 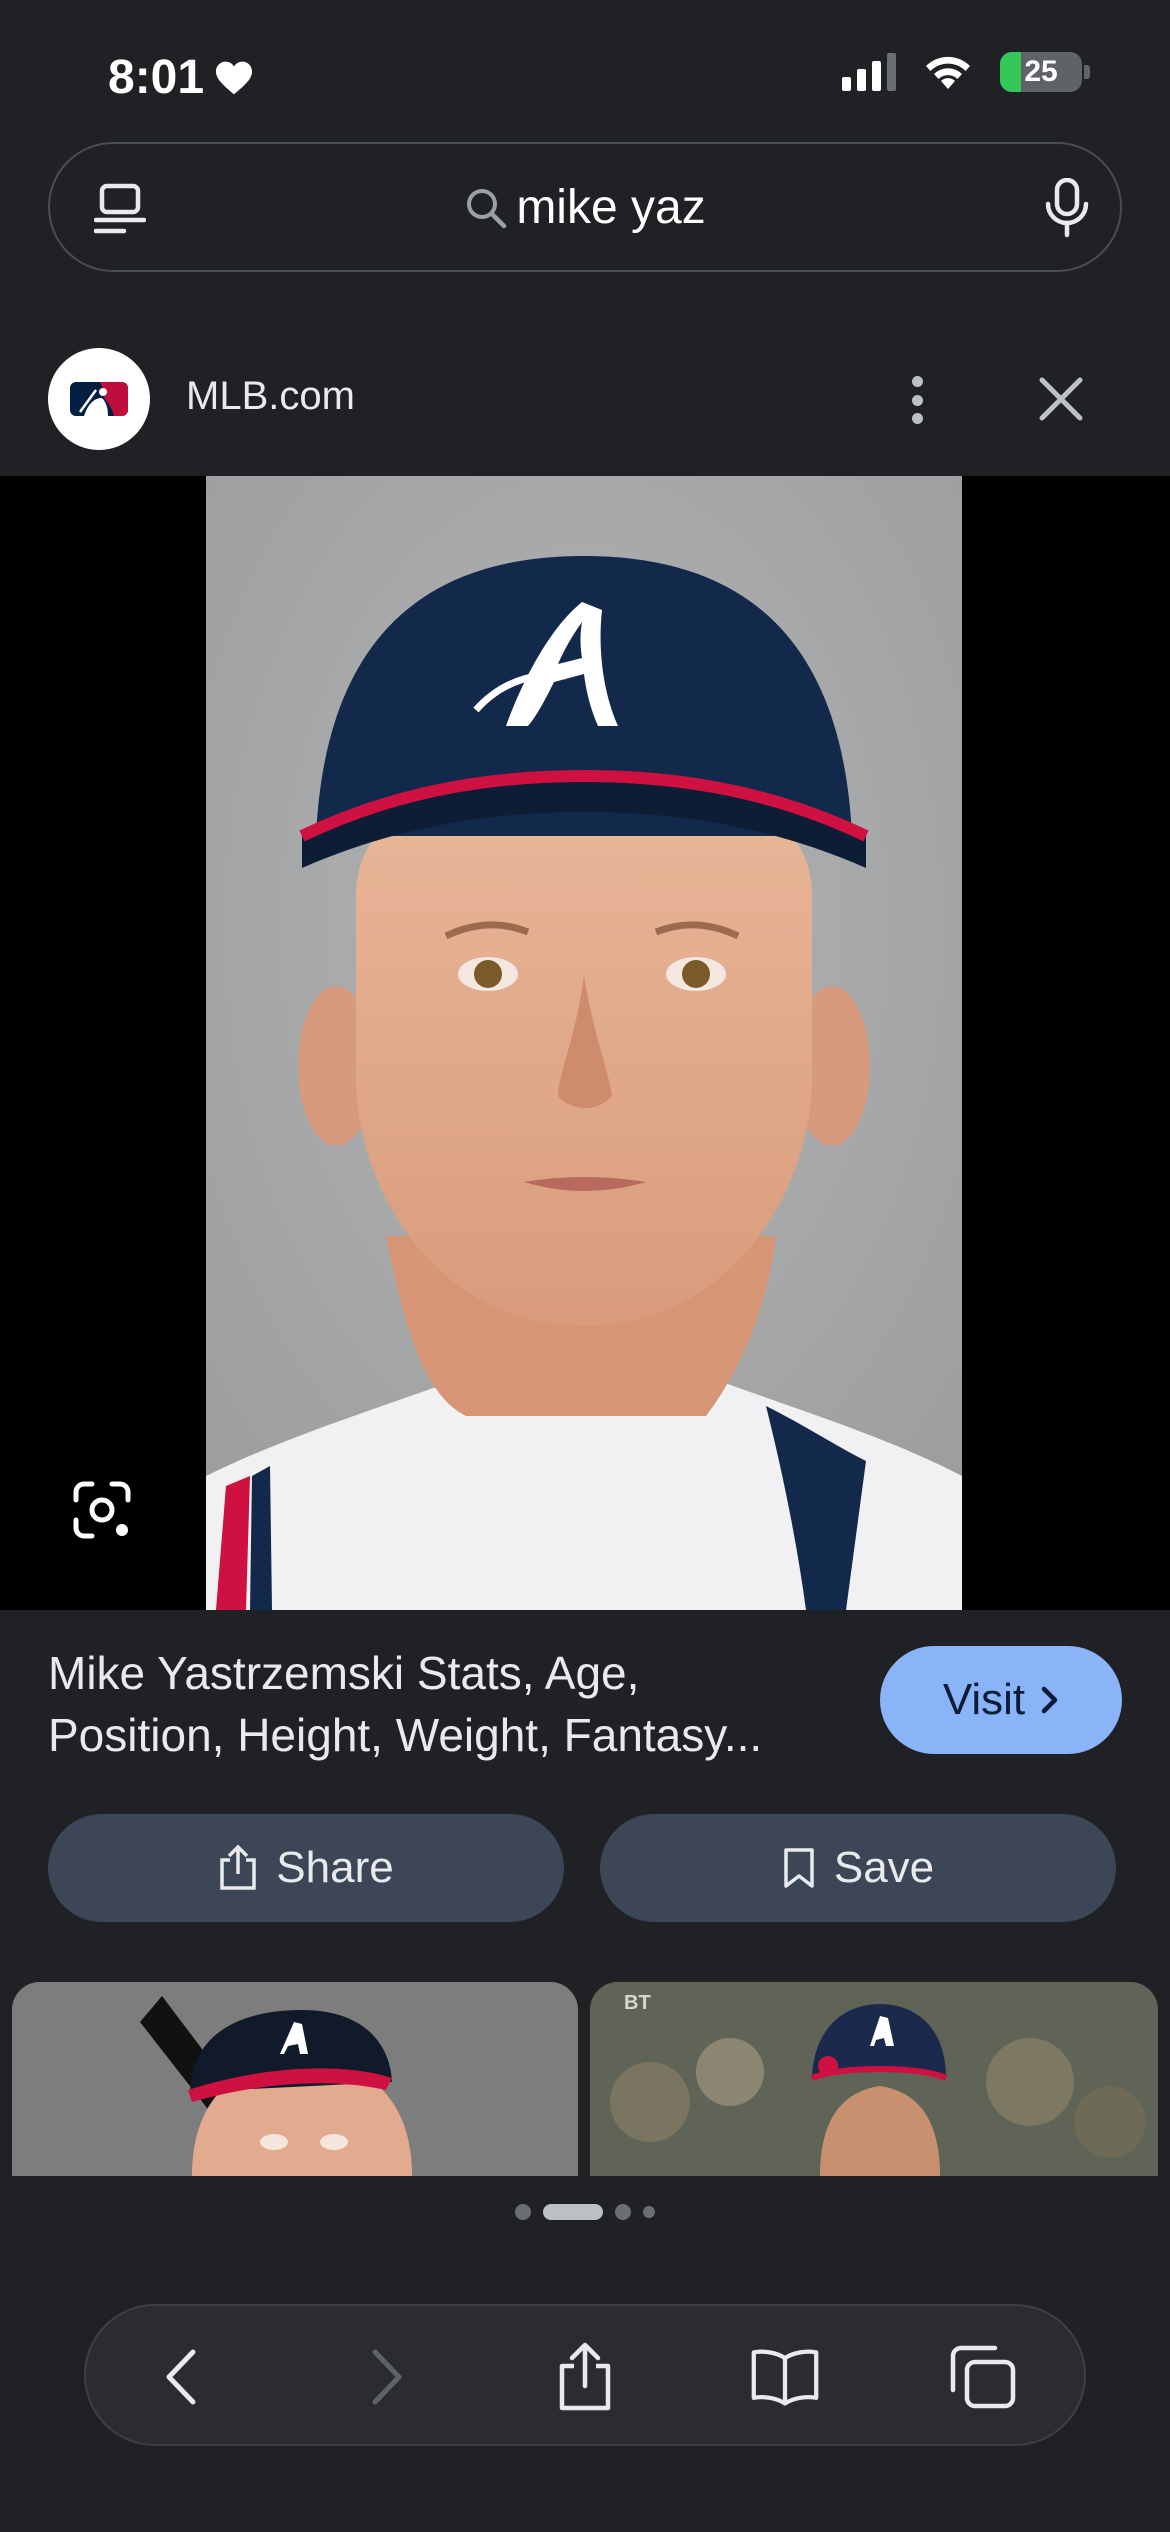 What do you see at coordinates (102, 1510) in the screenshot?
I see `lens-search-icon` at bounding box center [102, 1510].